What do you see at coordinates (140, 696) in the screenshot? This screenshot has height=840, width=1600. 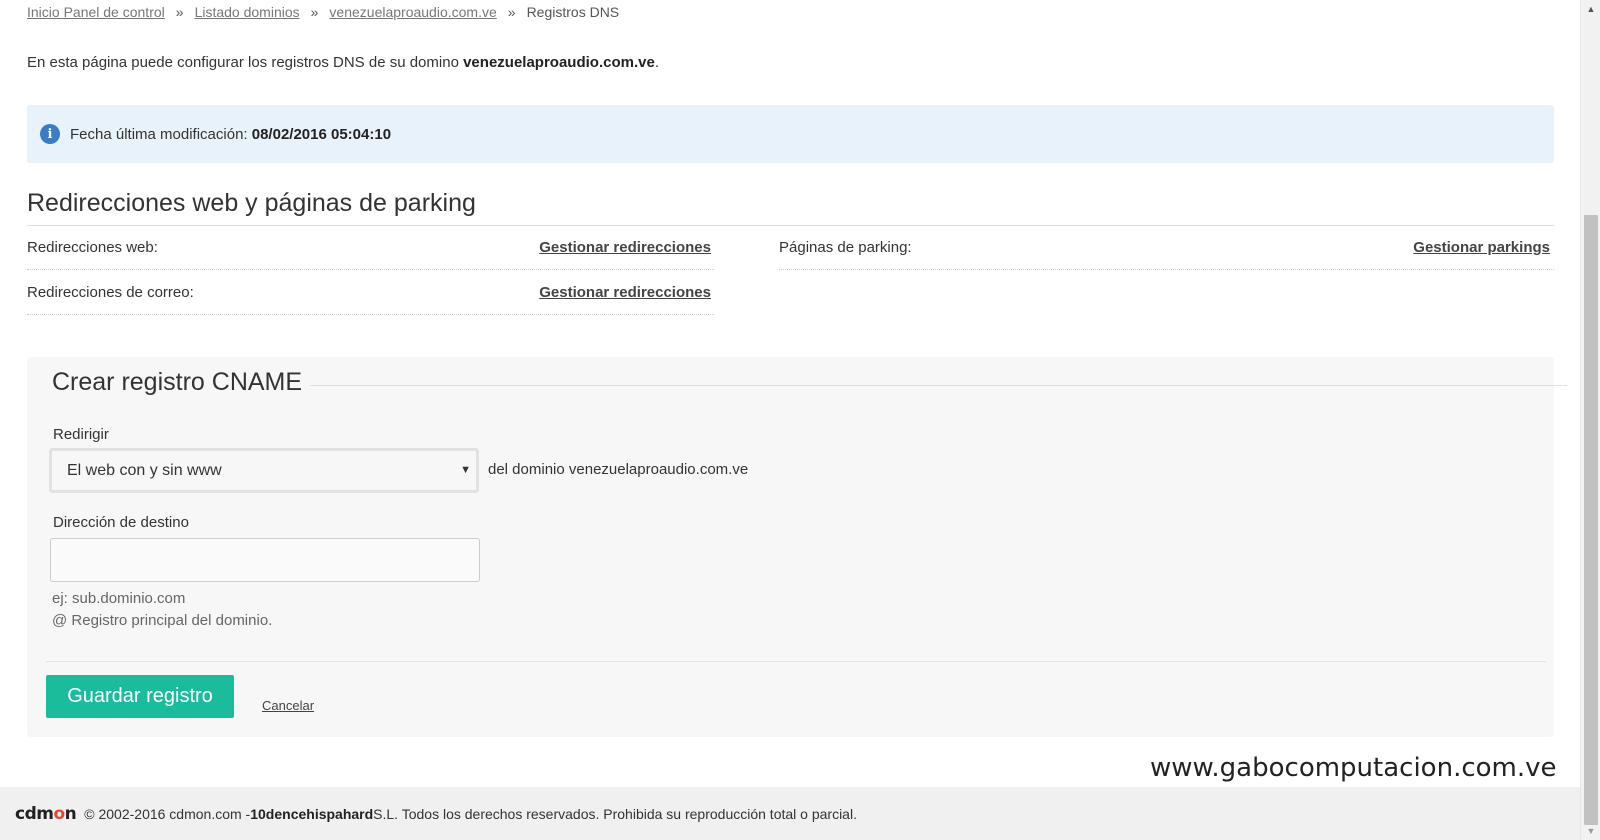 I see `save-record-button: Guardar registro` at bounding box center [140, 696].